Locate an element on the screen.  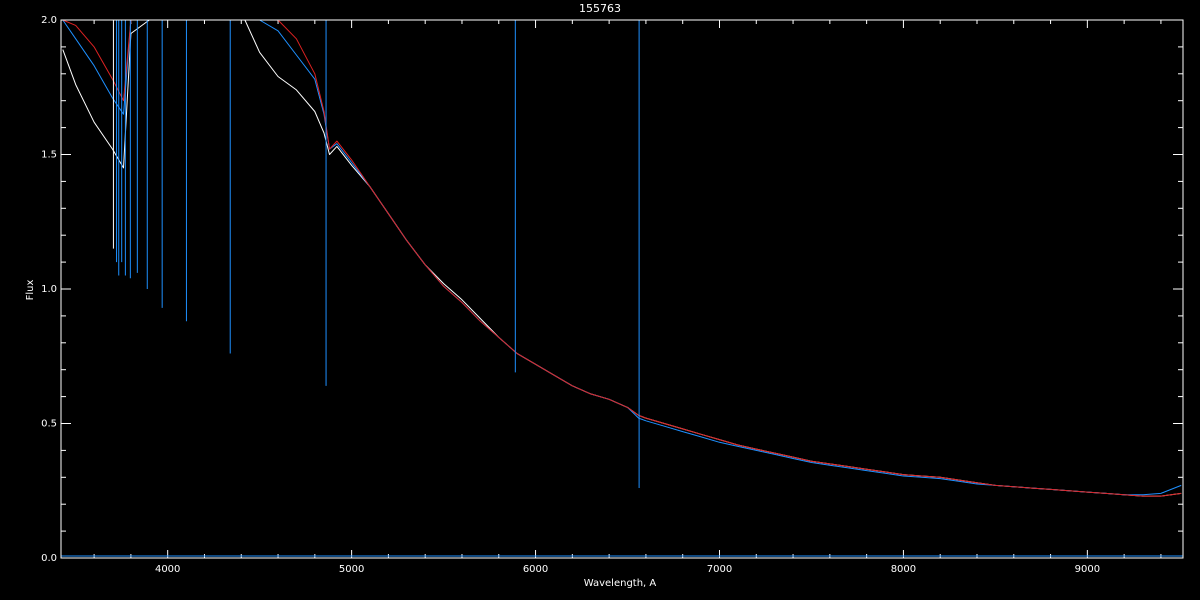
y-tick-label: 0.5 is located at coordinates (49, 424).